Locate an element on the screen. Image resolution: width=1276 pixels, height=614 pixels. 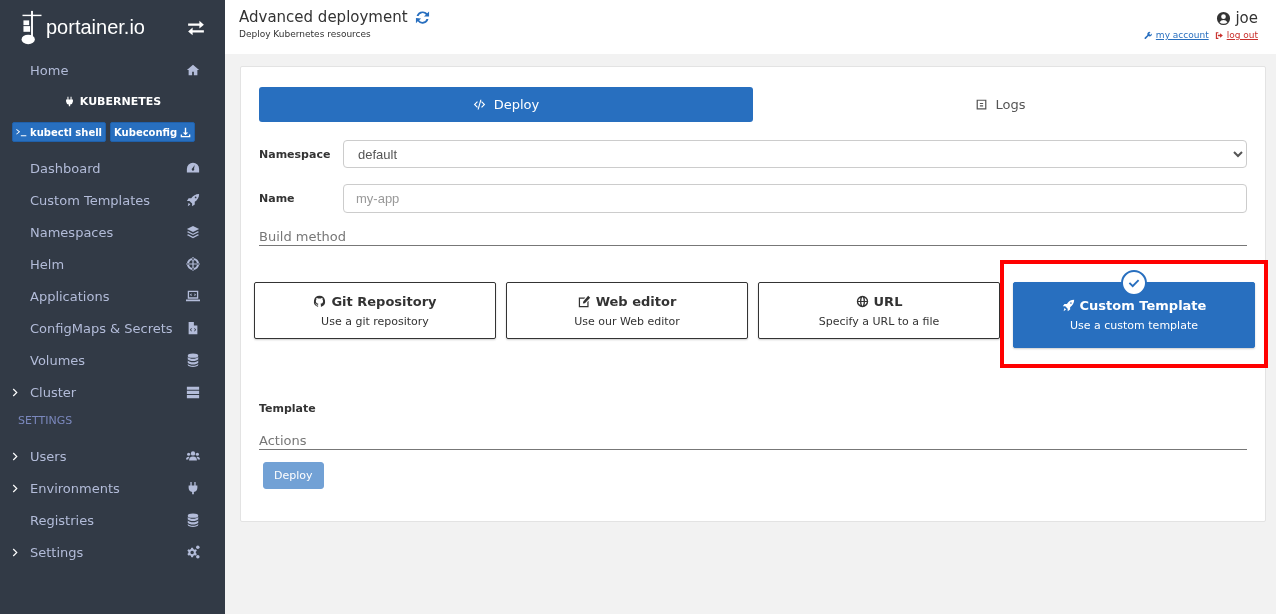
terminal-icon is located at coordinates (21, 132).